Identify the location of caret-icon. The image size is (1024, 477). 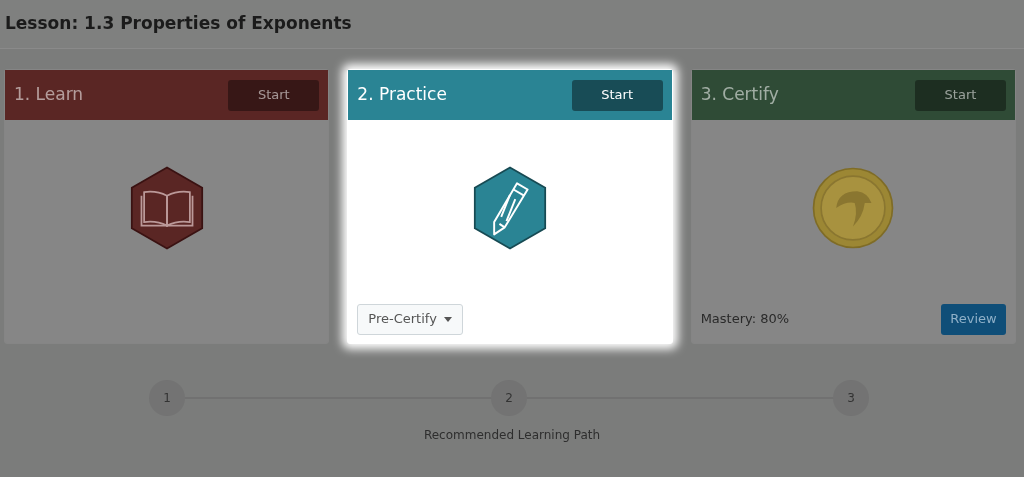
(447, 319).